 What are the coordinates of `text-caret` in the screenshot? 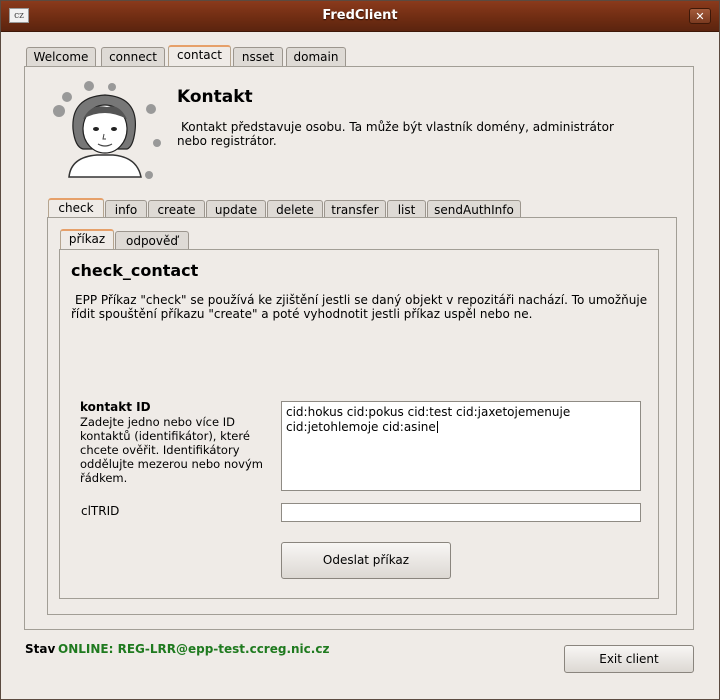 It's located at (437, 427).